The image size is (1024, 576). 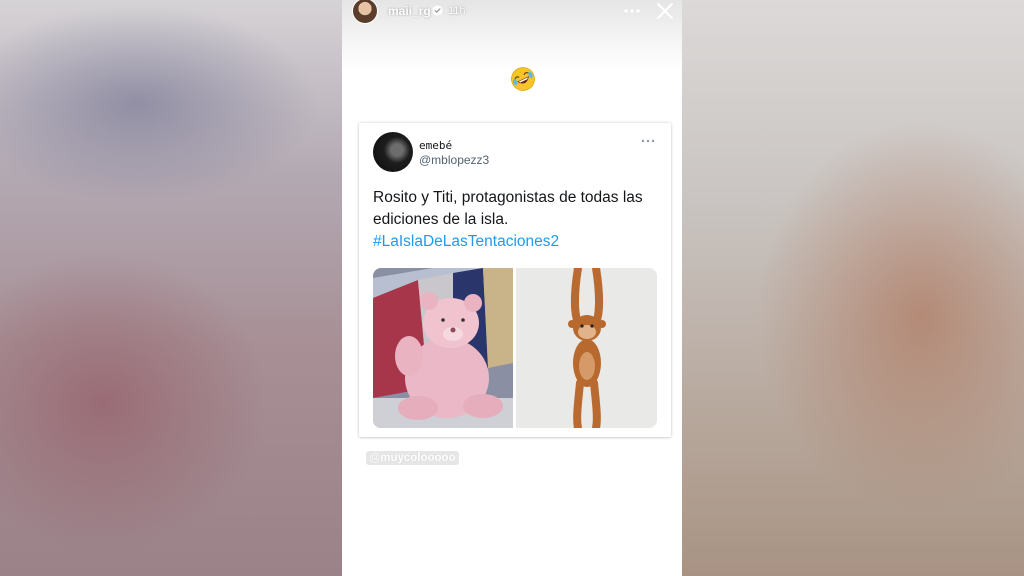 I want to click on tweet-hashtag-link: #LaIslaDeLasTentaciones2, so click(x=466, y=242).